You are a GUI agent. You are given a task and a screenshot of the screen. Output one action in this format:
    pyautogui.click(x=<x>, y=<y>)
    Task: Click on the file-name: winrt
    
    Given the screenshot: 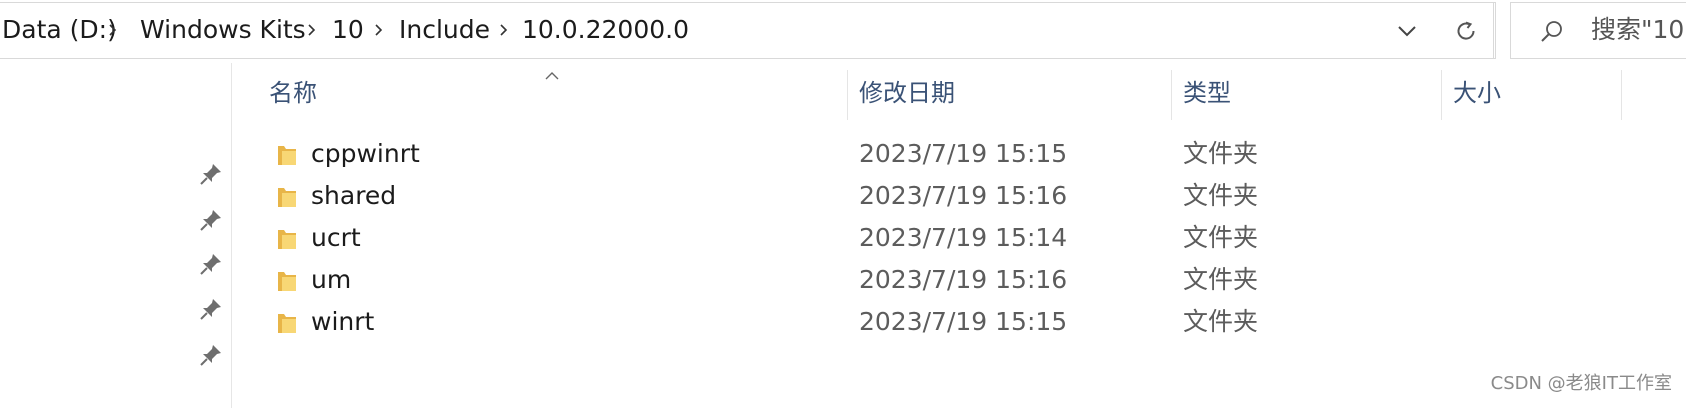 What is the action you would take?
    pyautogui.click(x=343, y=321)
    